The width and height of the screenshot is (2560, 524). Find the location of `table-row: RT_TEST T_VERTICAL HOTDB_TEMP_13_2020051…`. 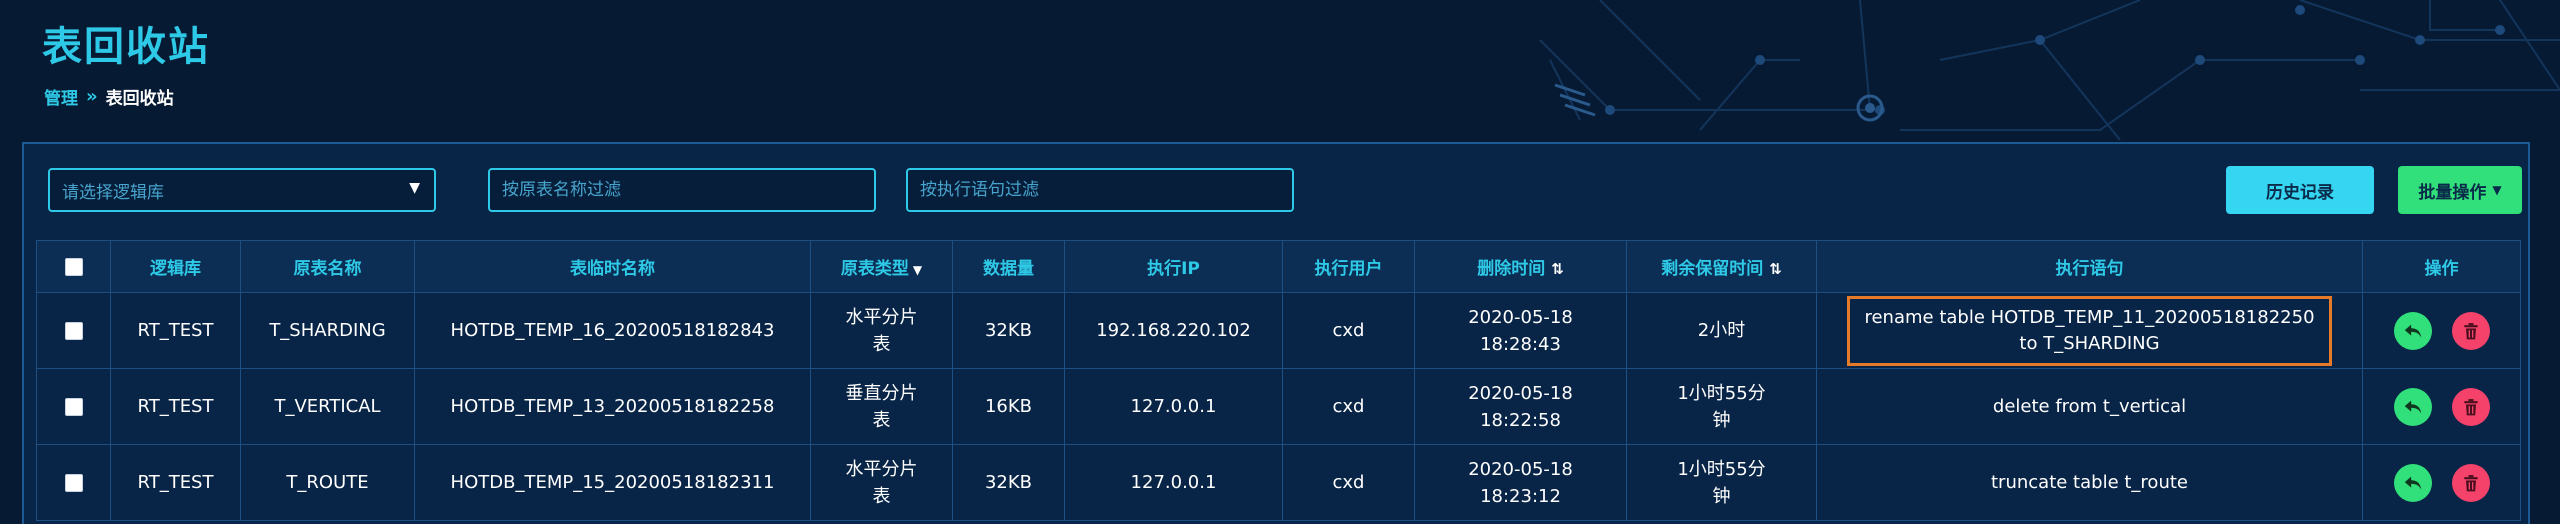

table-row: RT_TEST T_VERTICAL HOTDB_TEMP_13_2020051… is located at coordinates (1278, 406).